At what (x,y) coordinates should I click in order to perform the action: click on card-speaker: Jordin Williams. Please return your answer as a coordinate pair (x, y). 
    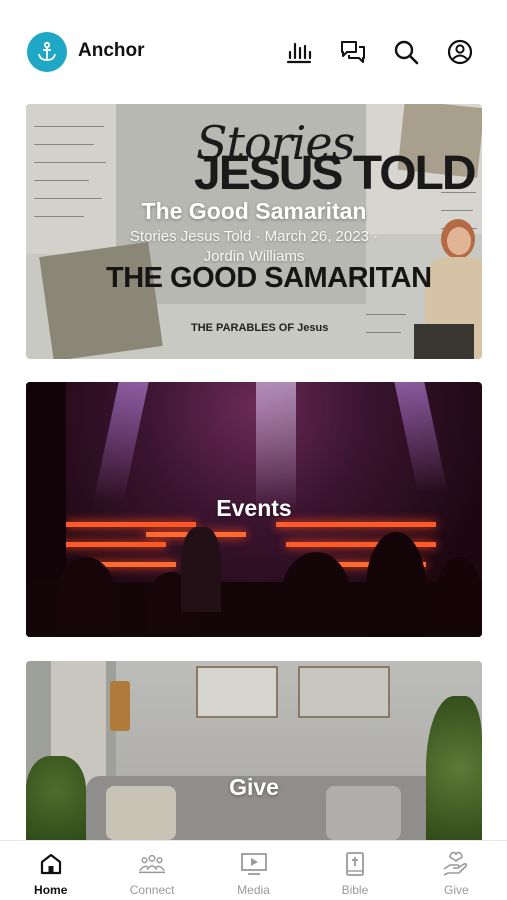
    Looking at the image, I should click on (254, 256).